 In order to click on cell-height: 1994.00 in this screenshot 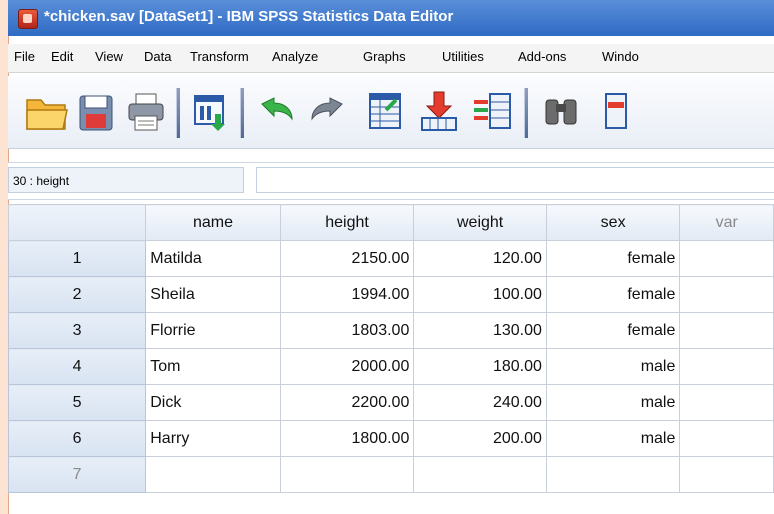, I will do `click(347, 294)`.